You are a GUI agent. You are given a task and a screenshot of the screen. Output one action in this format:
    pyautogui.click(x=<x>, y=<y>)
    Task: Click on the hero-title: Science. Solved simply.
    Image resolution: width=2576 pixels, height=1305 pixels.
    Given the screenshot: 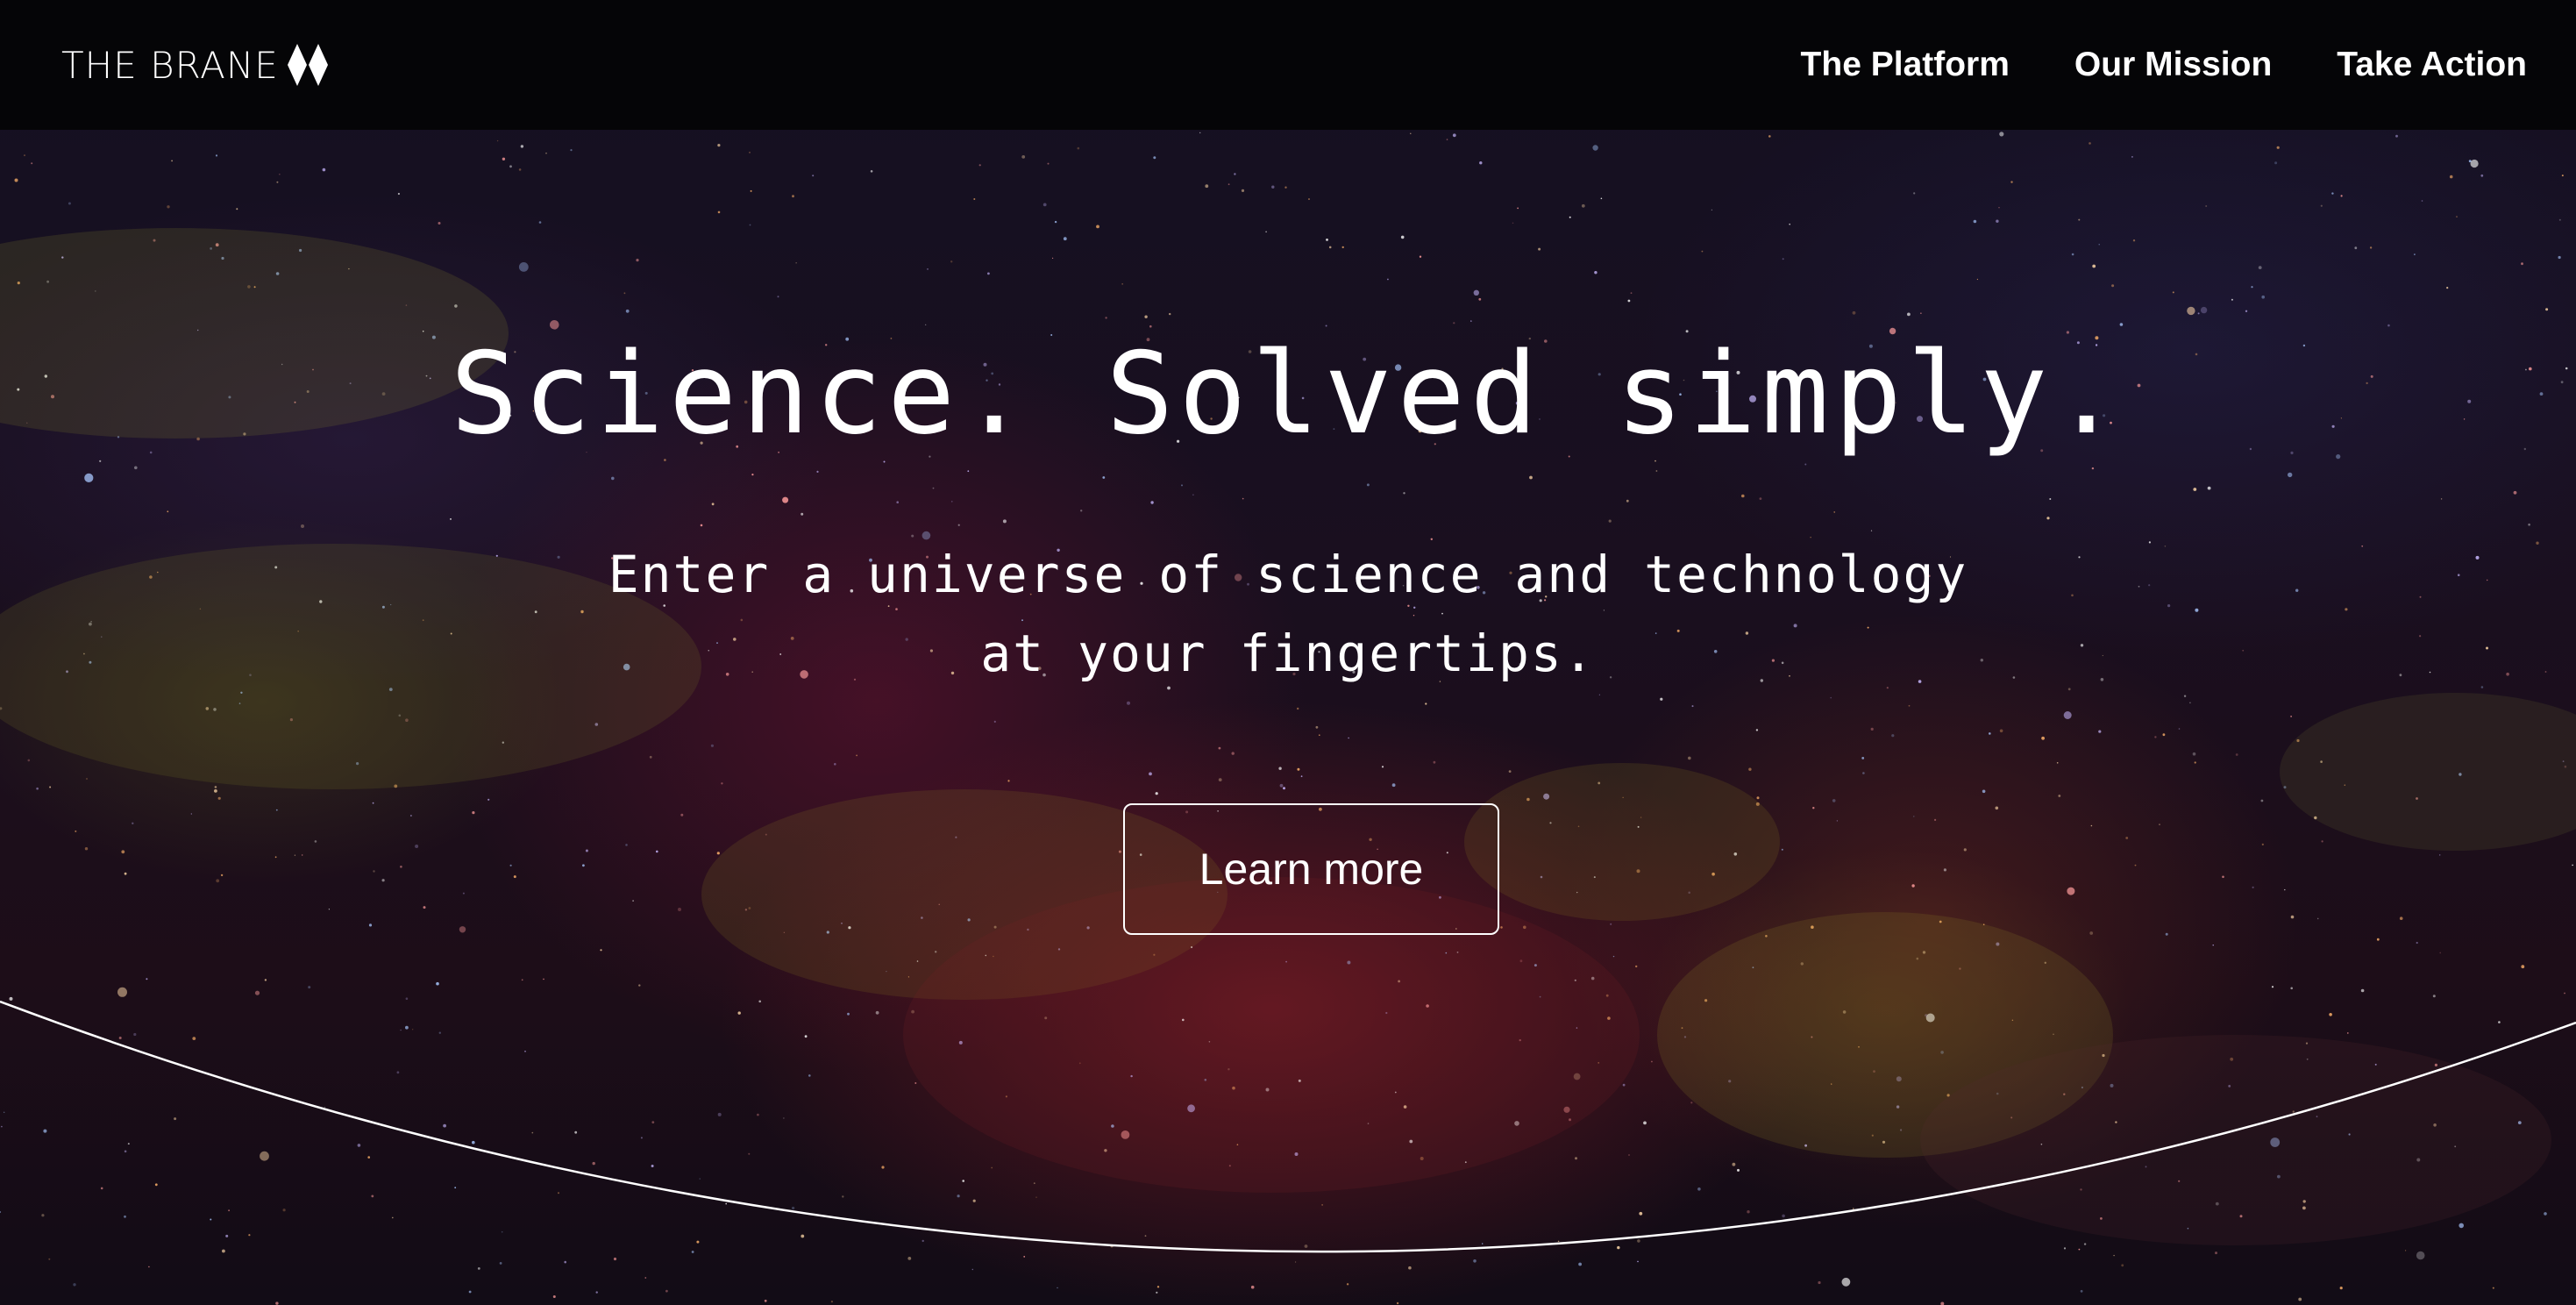 What is the action you would take?
    pyautogui.click(x=1288, y=395)
    